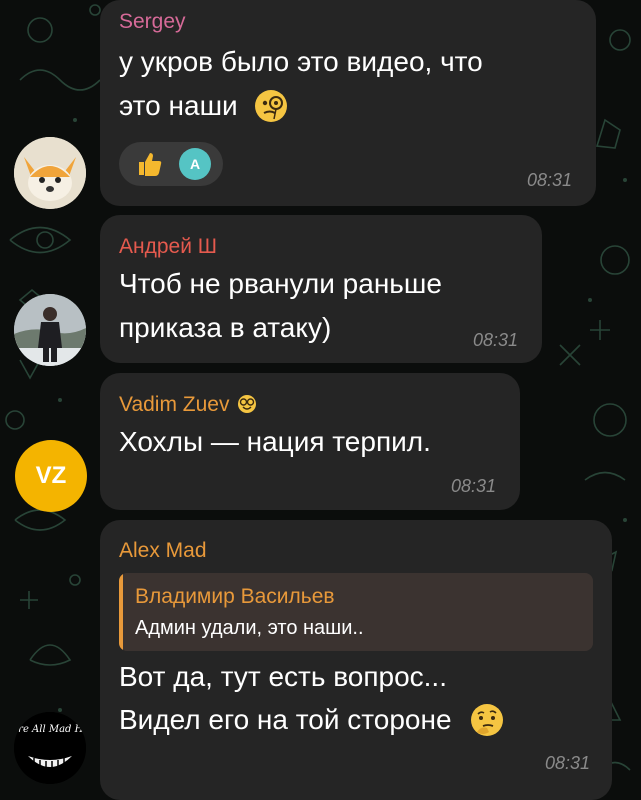  Describe the element at coordinates (150, 164) in the screenshot. I see `thumbs-up-icon` at that location.